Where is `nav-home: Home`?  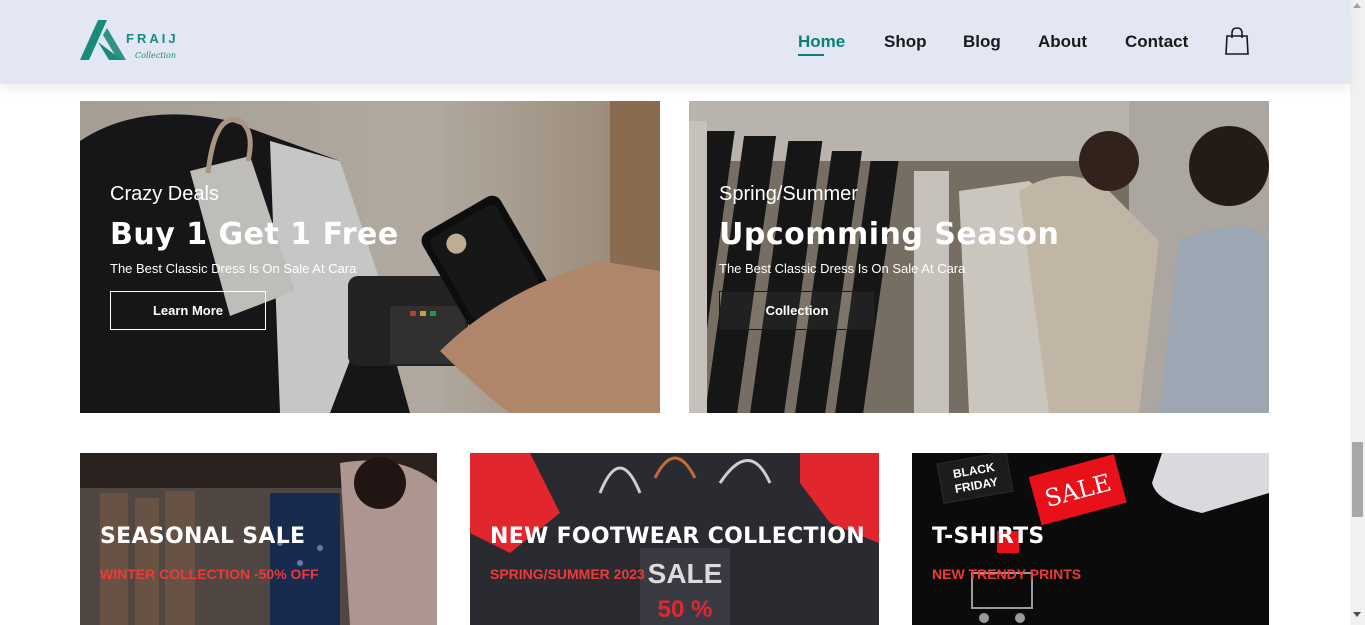
nav-home: Home is located at coordinates (821, 42).